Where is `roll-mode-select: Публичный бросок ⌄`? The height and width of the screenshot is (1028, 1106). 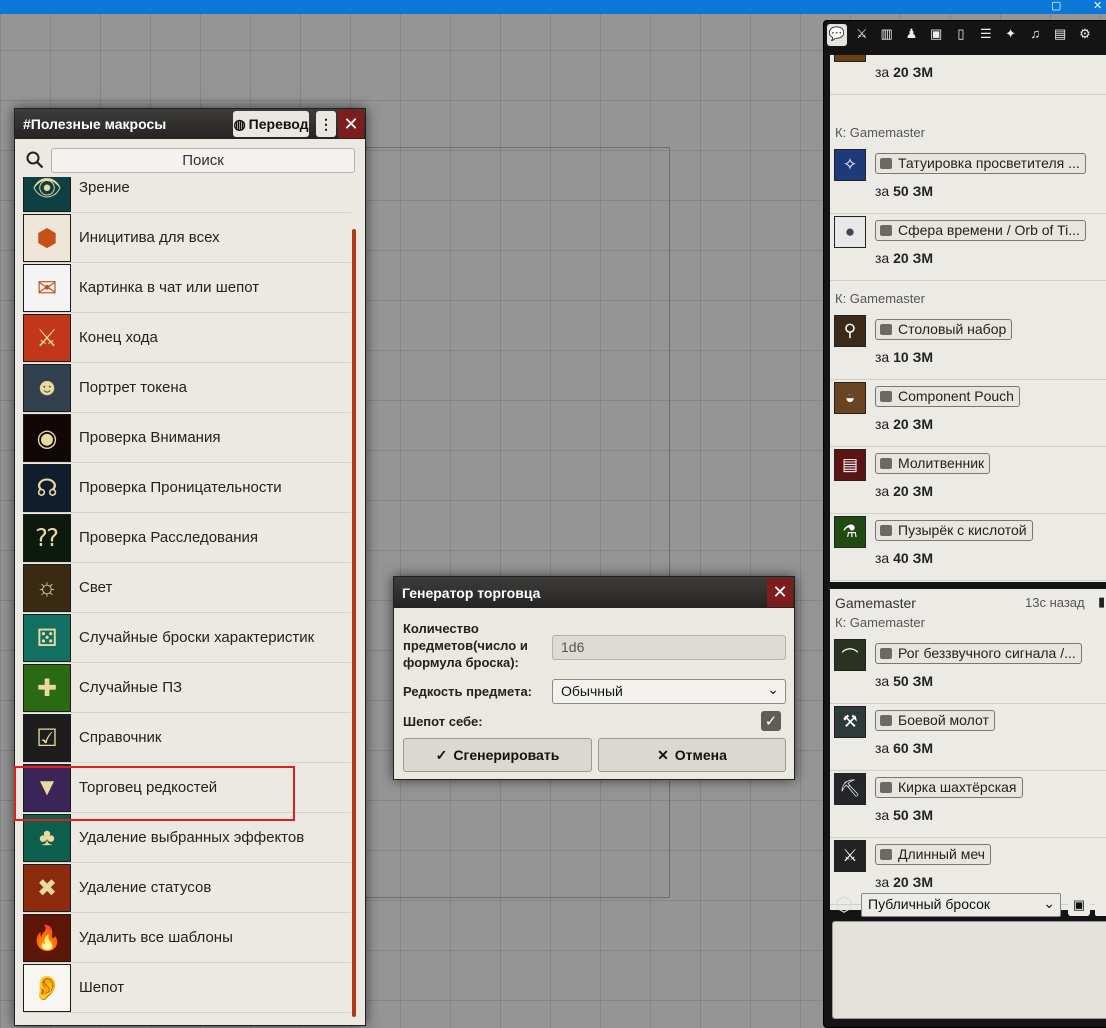
roll-mode-select: Публичный бросок ⌄ is located at coordinates (961, 905).